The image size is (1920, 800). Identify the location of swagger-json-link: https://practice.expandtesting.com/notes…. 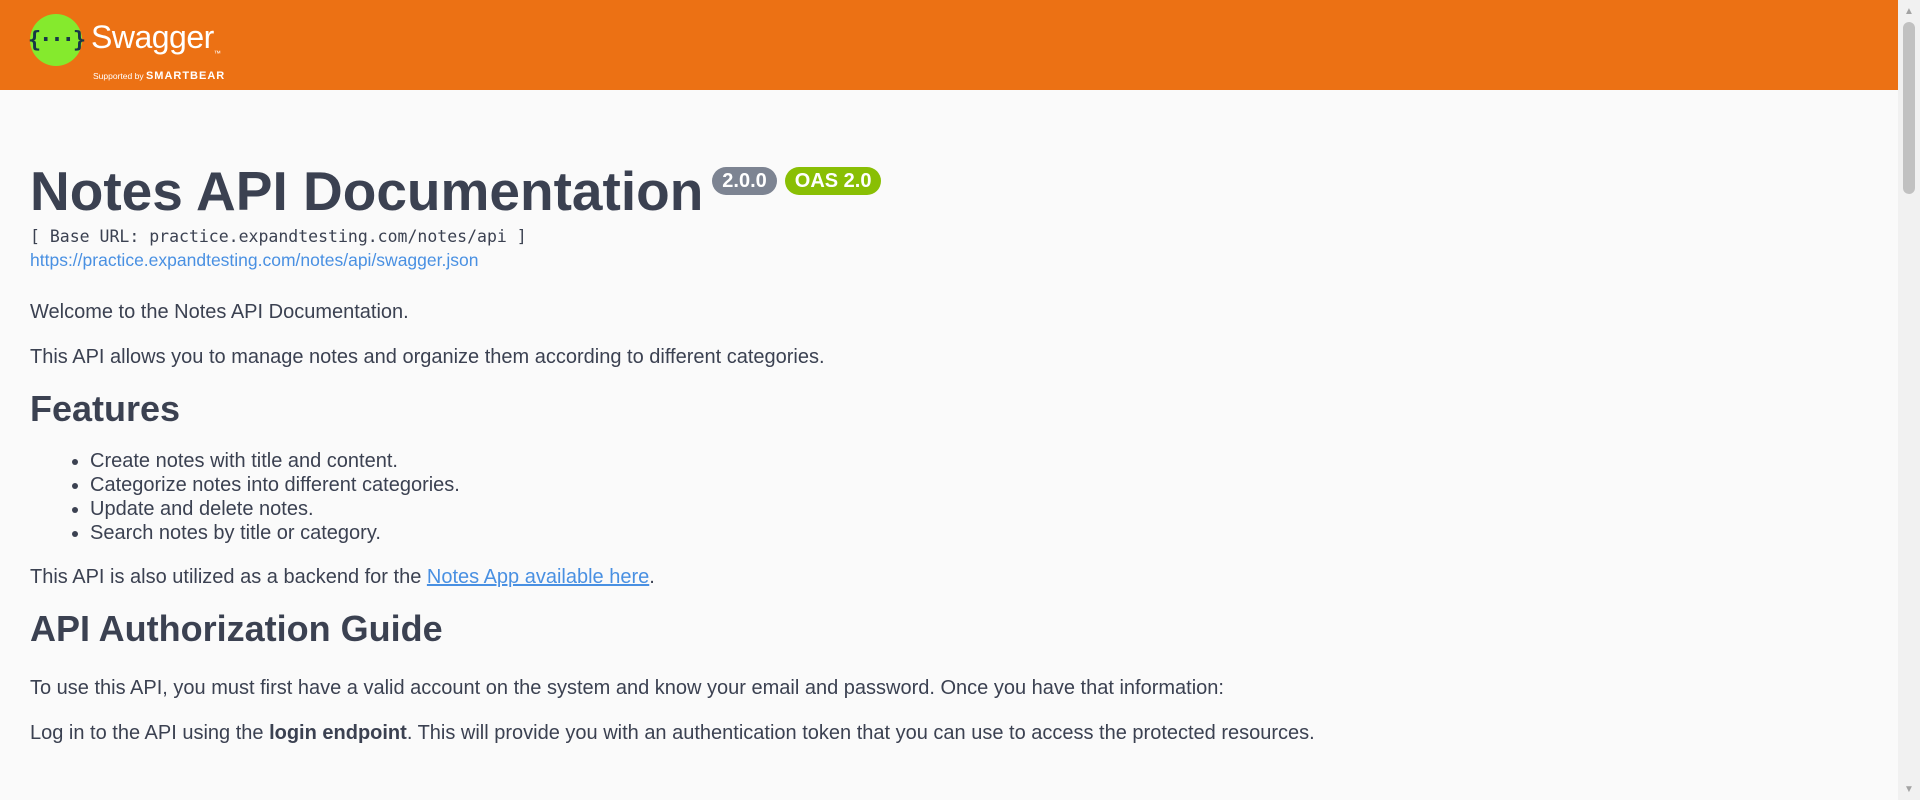
(950, 260).